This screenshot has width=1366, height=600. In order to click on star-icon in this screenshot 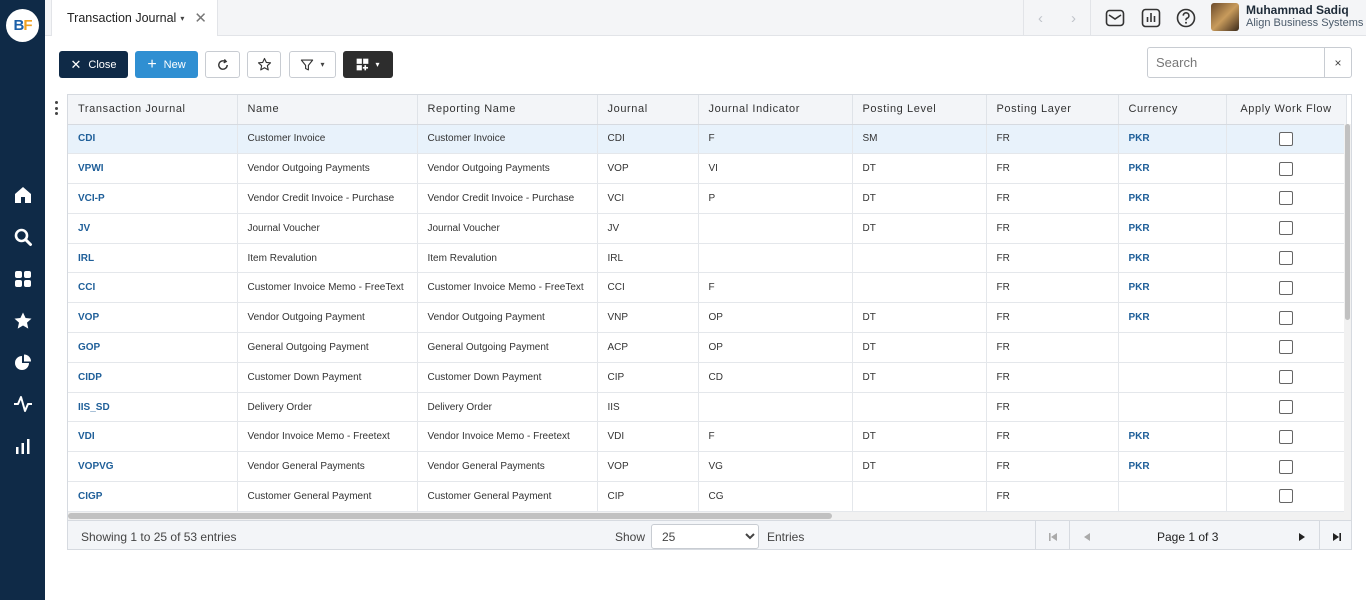, I will do `click(23, 321)`.